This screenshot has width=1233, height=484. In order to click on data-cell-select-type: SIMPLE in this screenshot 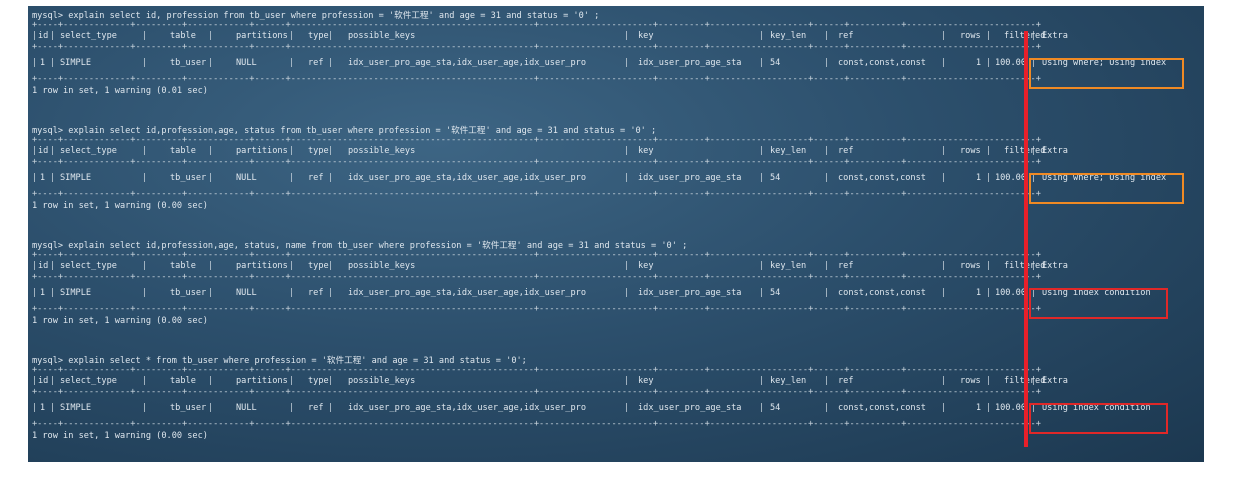, I will do `click(76, 178)`.